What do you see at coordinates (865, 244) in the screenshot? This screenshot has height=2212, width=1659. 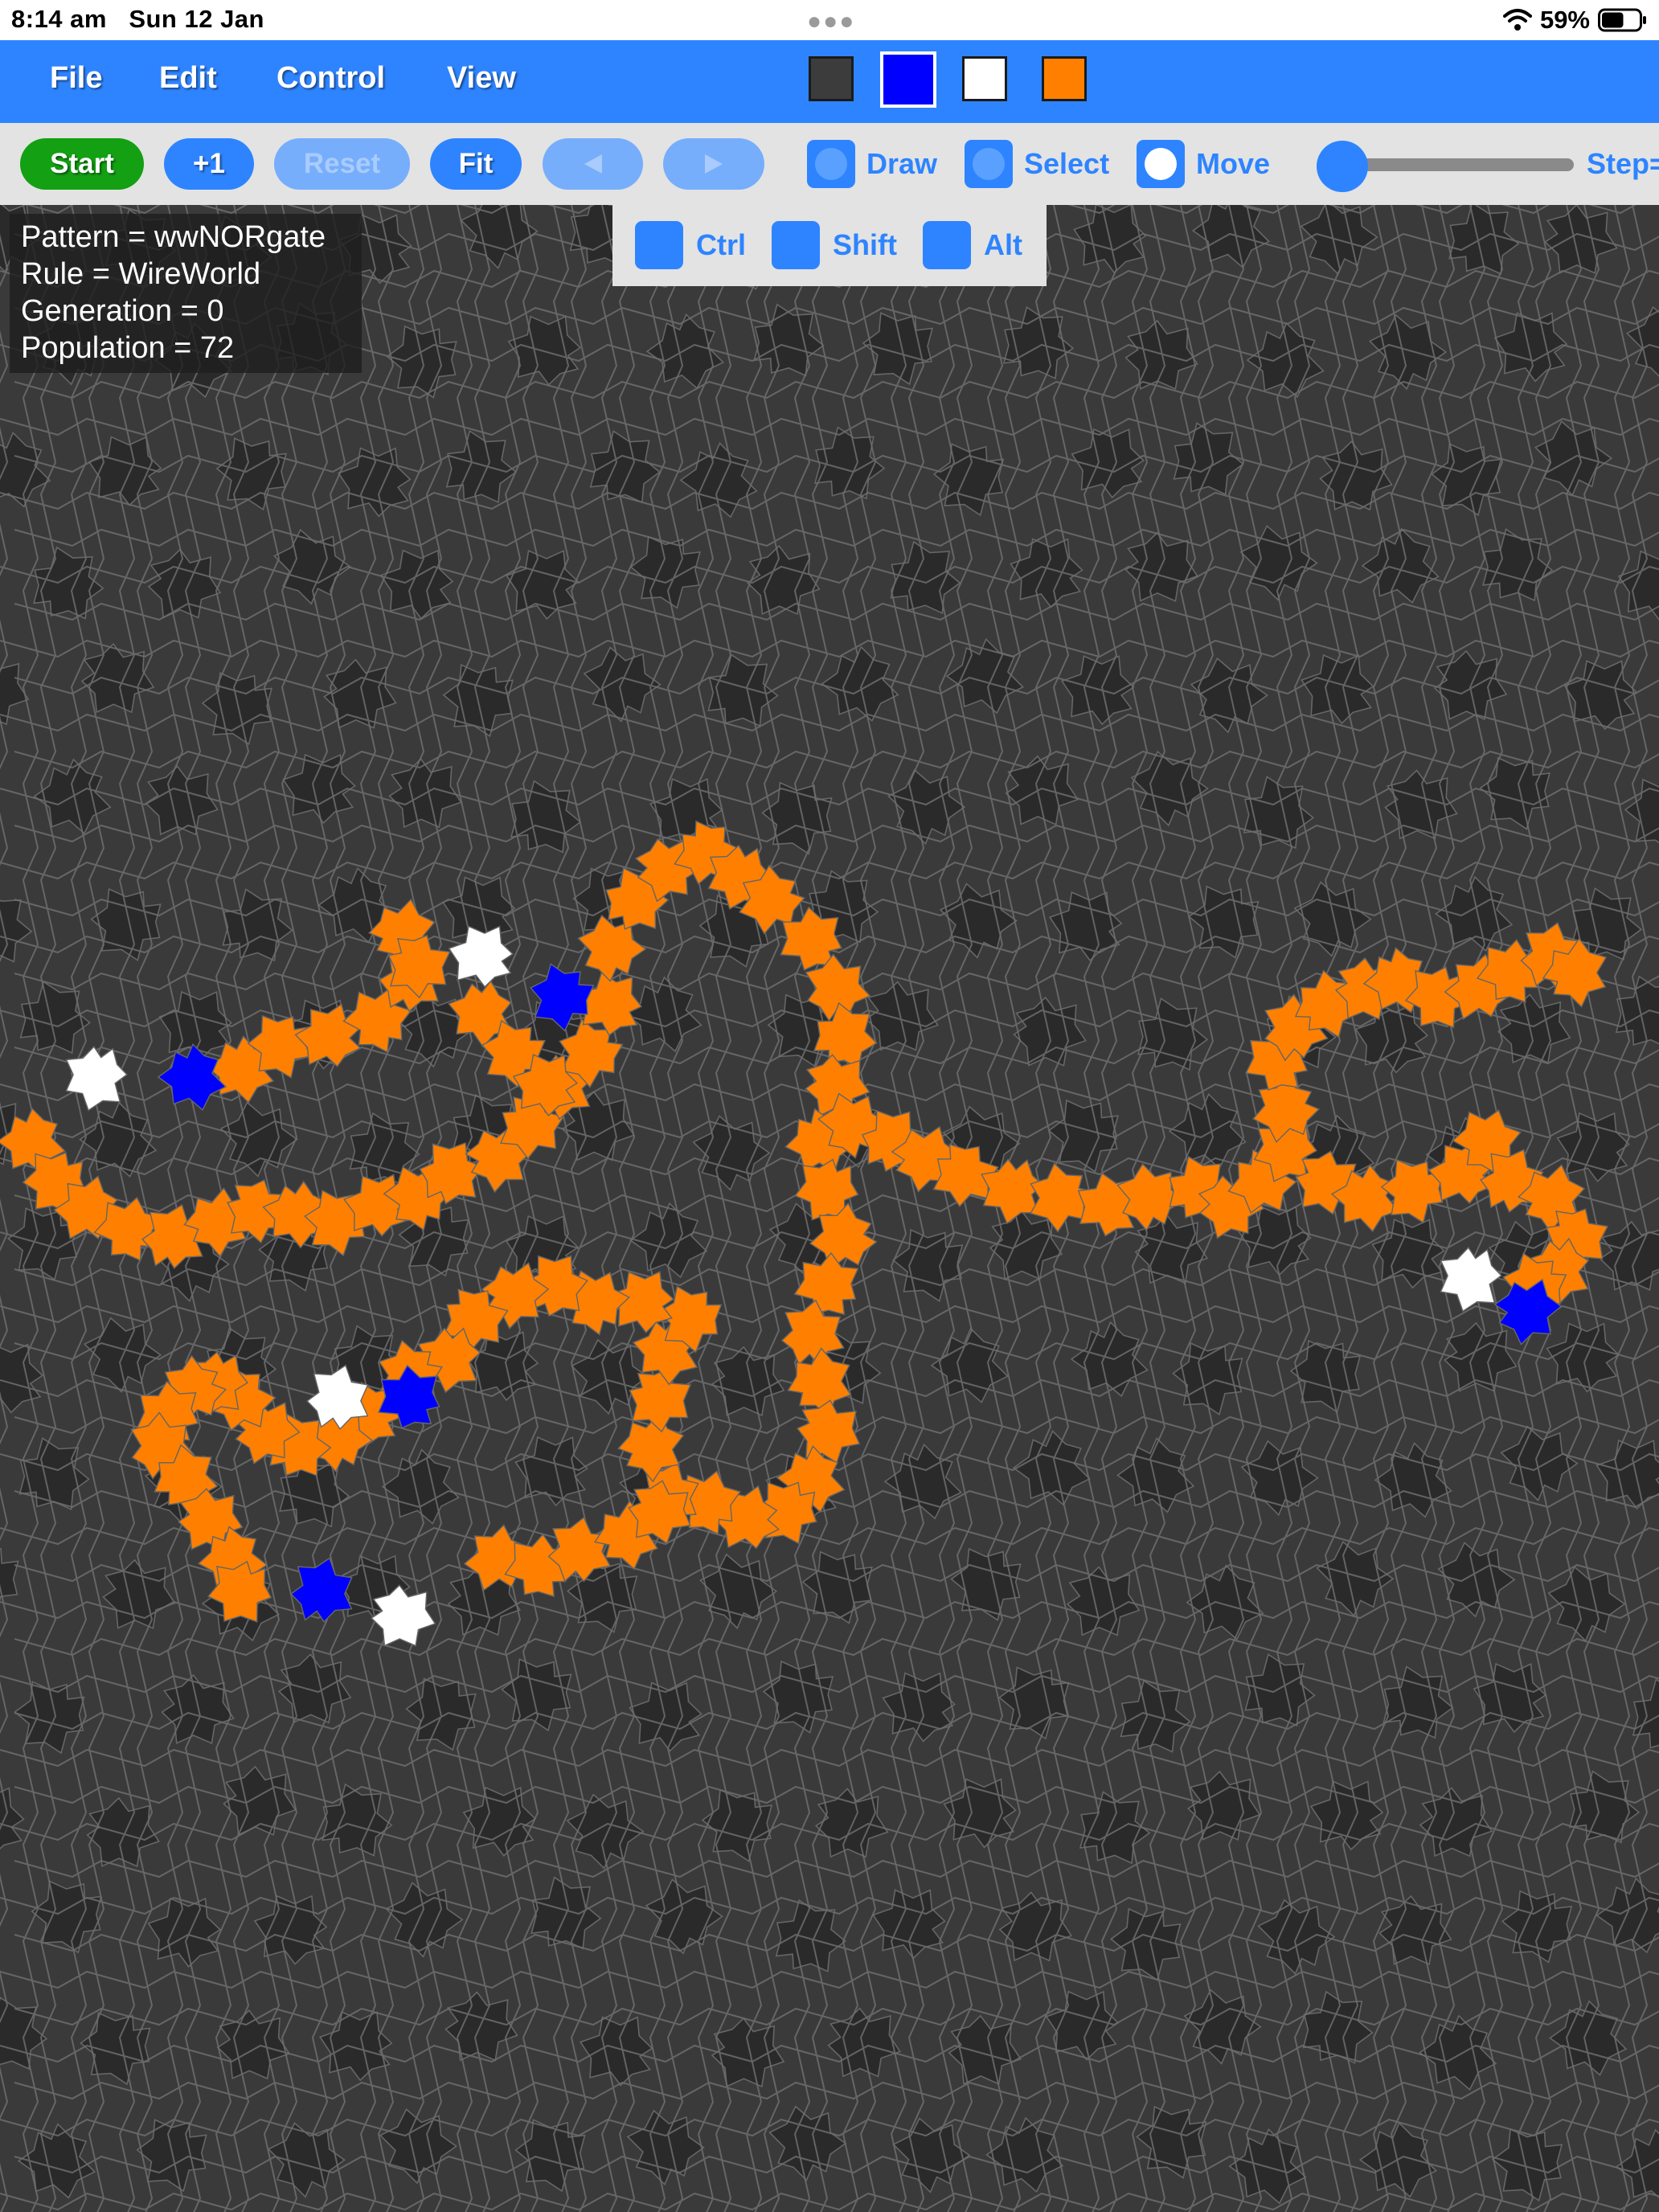 I see `modifier-shift-label: Shift` at bounding box center [865, 244].